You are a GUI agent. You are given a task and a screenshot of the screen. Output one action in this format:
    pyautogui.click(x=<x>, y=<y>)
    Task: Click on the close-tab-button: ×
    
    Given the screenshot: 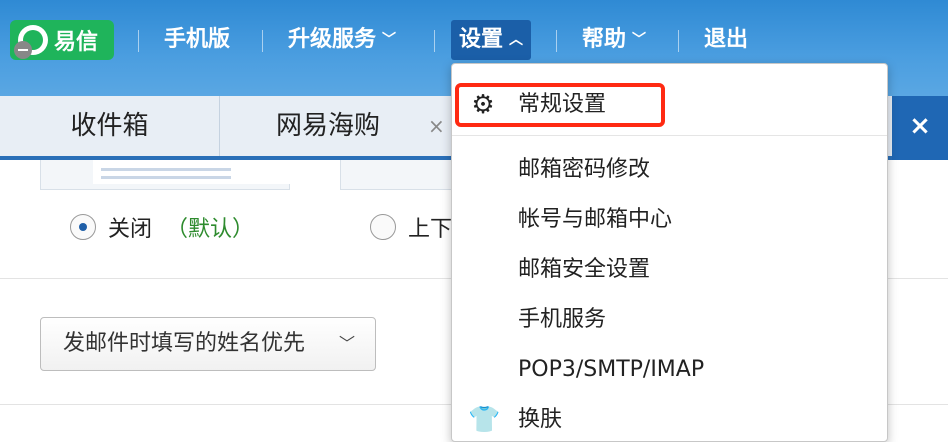 What is the action you would take?
    pyautogui.click(x=920, y=128)
    